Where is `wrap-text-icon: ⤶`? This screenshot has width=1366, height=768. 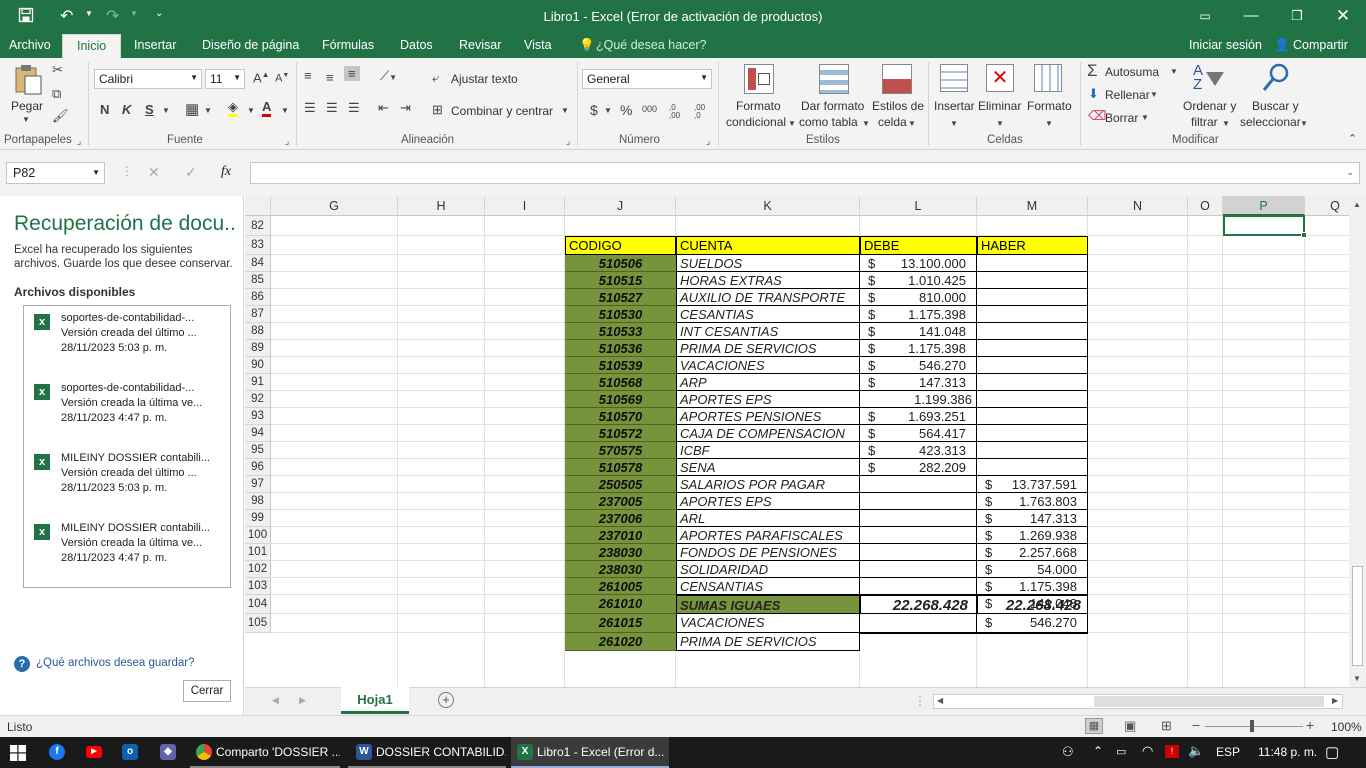
wrap-text-icon: ⤶ is located at coordinates (435, 78).